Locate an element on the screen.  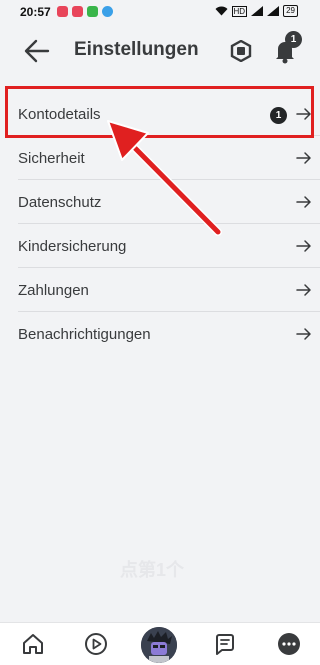
avatar-image is located at coordinates (159, 645).